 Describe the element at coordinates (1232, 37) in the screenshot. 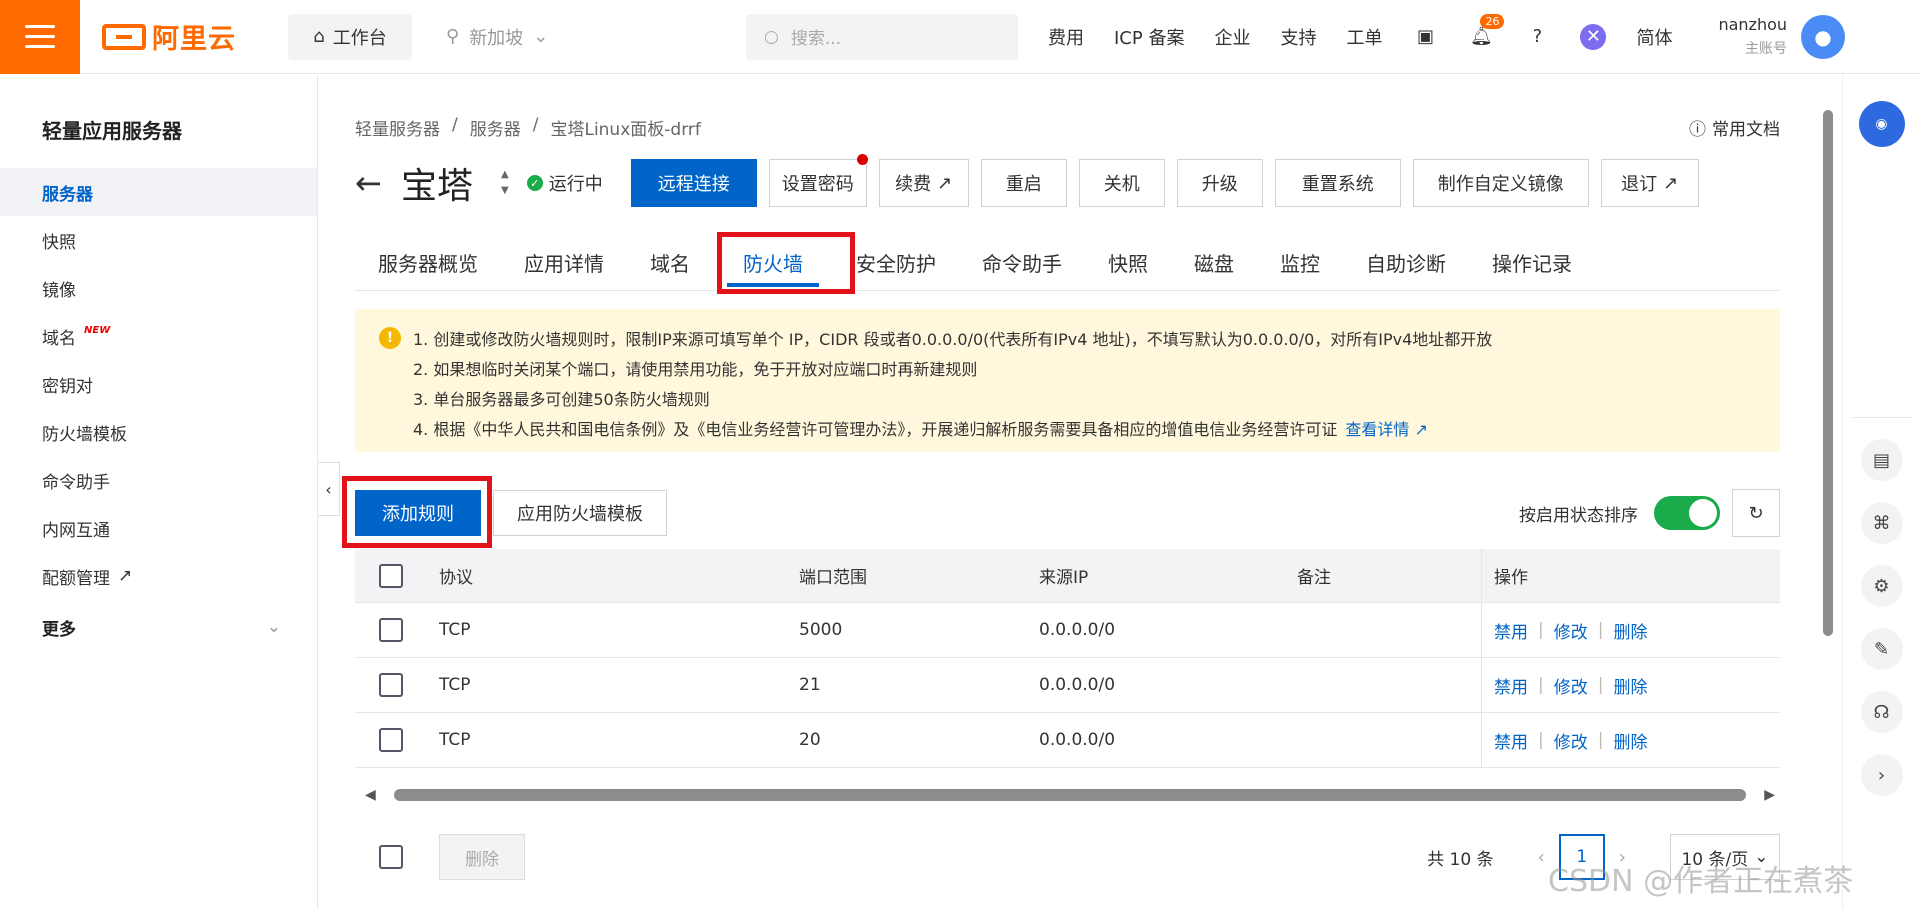

I see `nav-link-enterprise: 企业` at that location.